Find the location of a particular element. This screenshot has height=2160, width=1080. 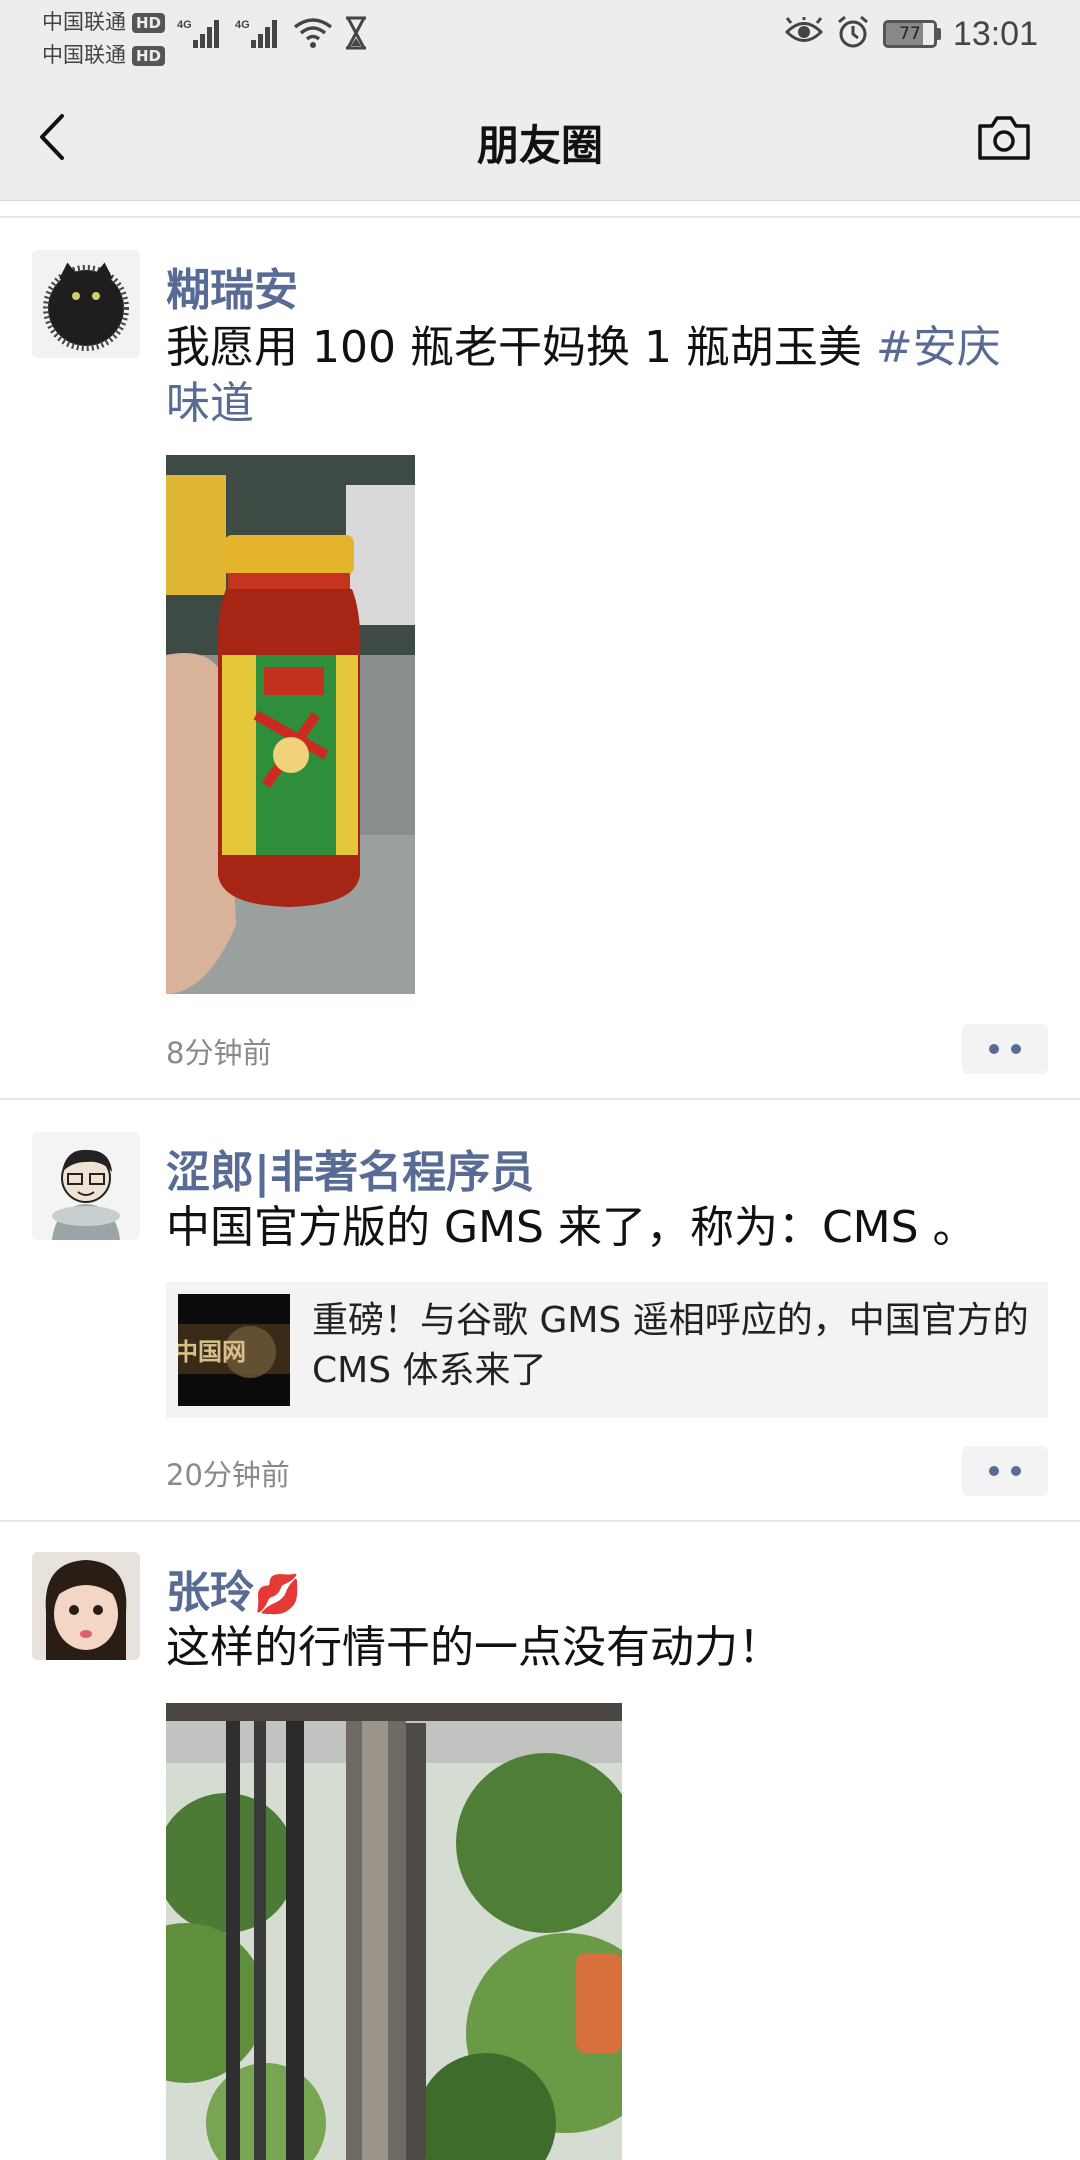

carrier-2: 中国联通 is located at coordinates (84, 55).